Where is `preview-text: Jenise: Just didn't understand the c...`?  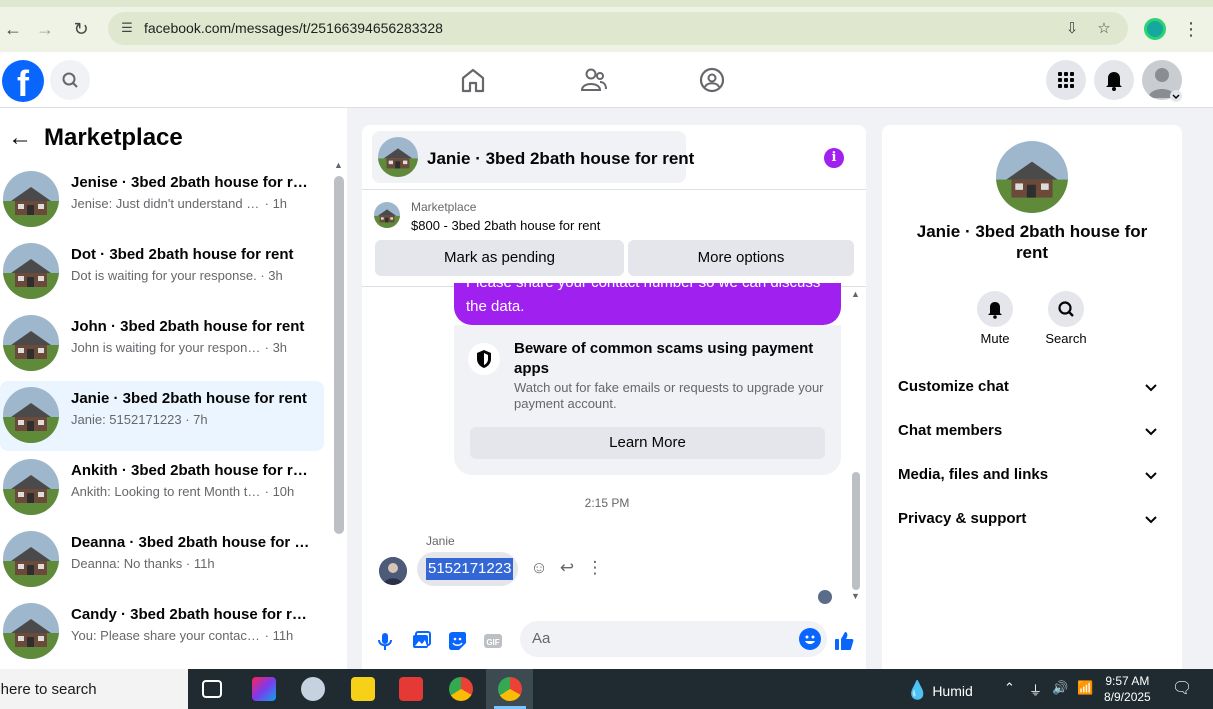 preview-text: Jenise: Just didn't understand the c... is located at coordinates (166, 203).